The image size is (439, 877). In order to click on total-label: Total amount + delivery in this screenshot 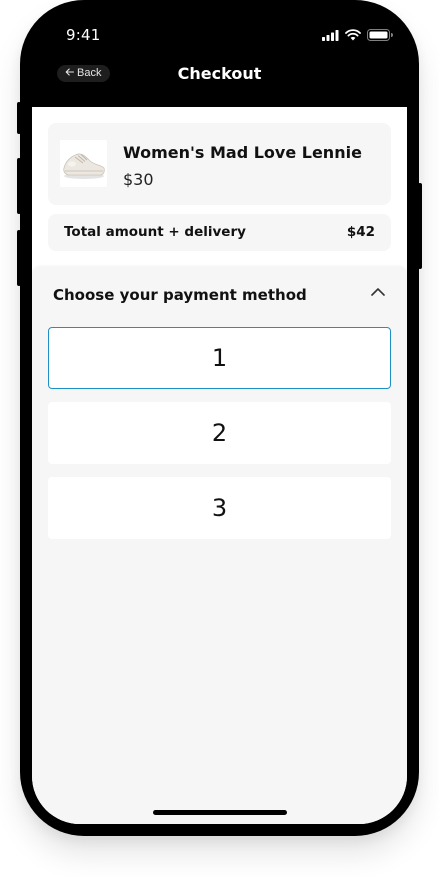, I will do `click(155, 232)`.